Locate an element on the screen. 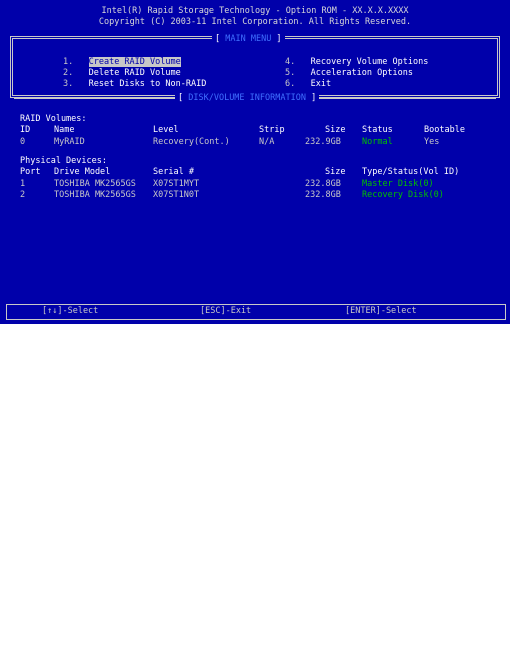  vol-header-status: Status is located at coordinates (377, 130).